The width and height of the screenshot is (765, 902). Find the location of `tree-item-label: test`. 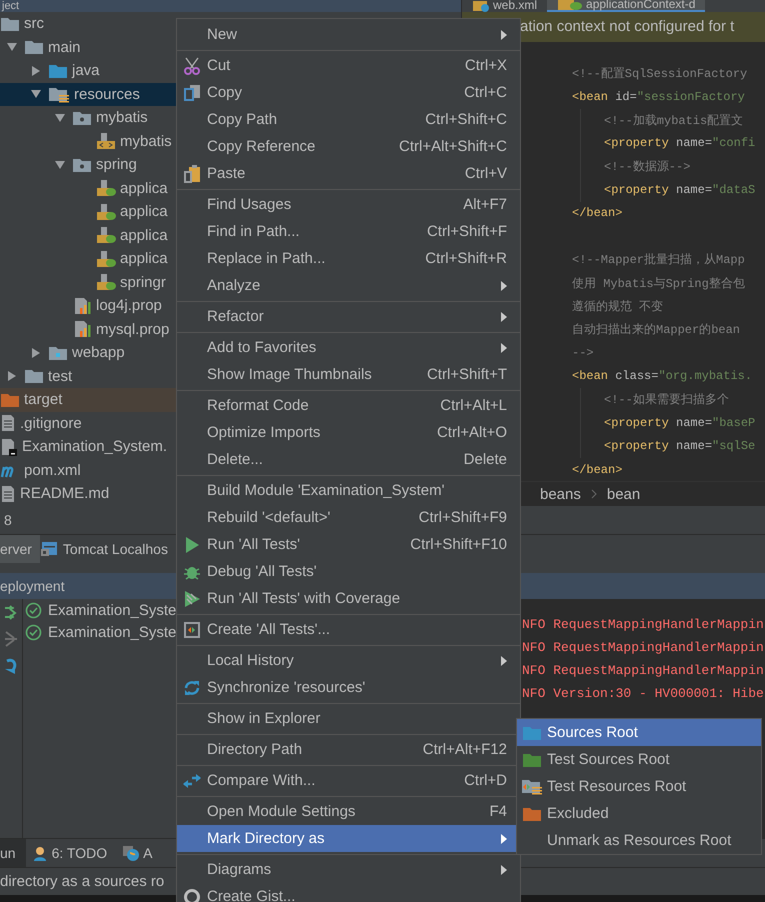

tree-item-label: test is located at coordinates (60, 376).